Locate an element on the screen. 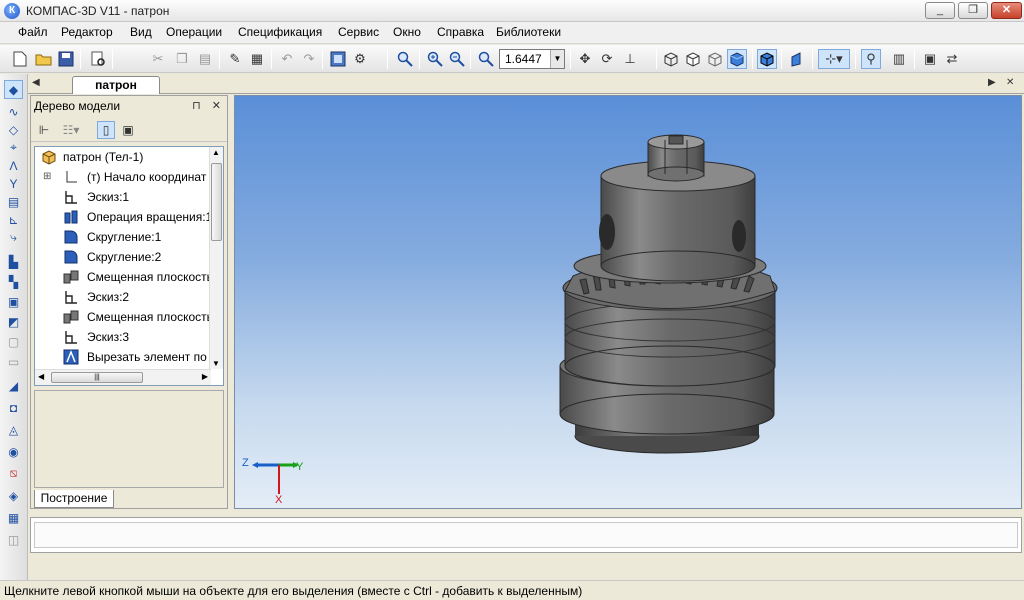 The image size is (1024, 600). tab-close-icon: ✕ is located at coordinates (1010, 82).